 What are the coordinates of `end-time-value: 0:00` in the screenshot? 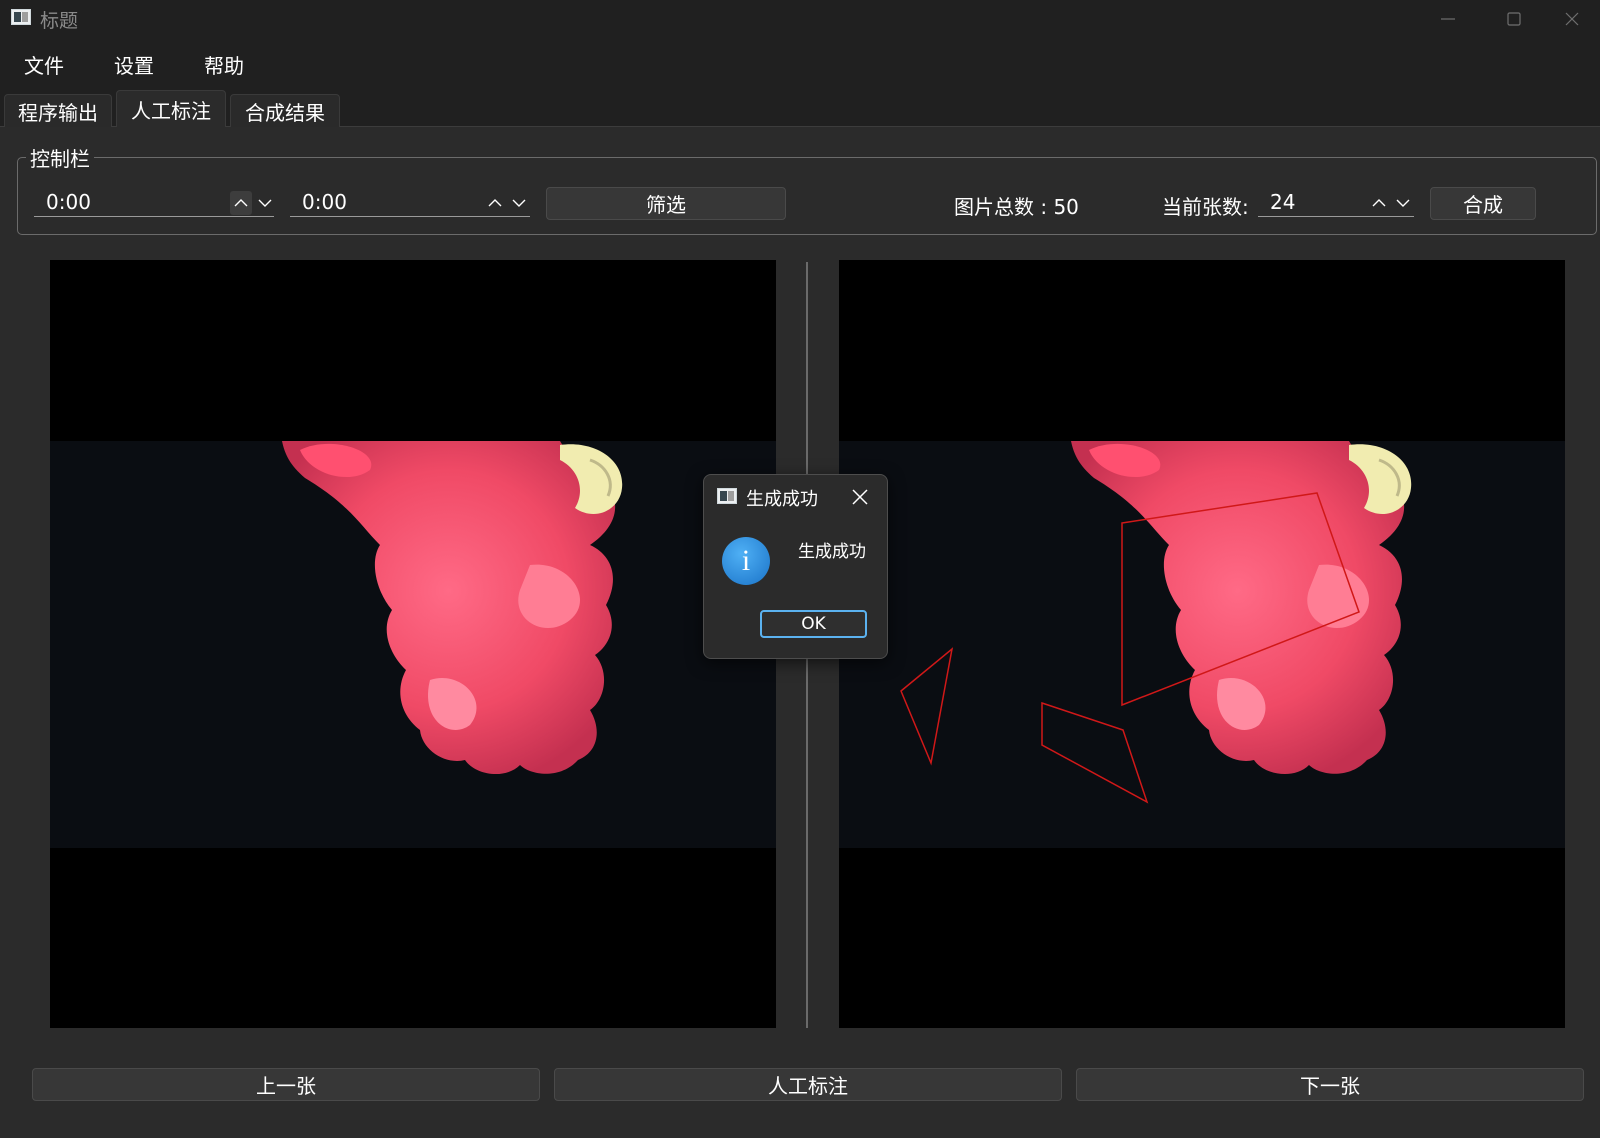 It's located at (324, 202).